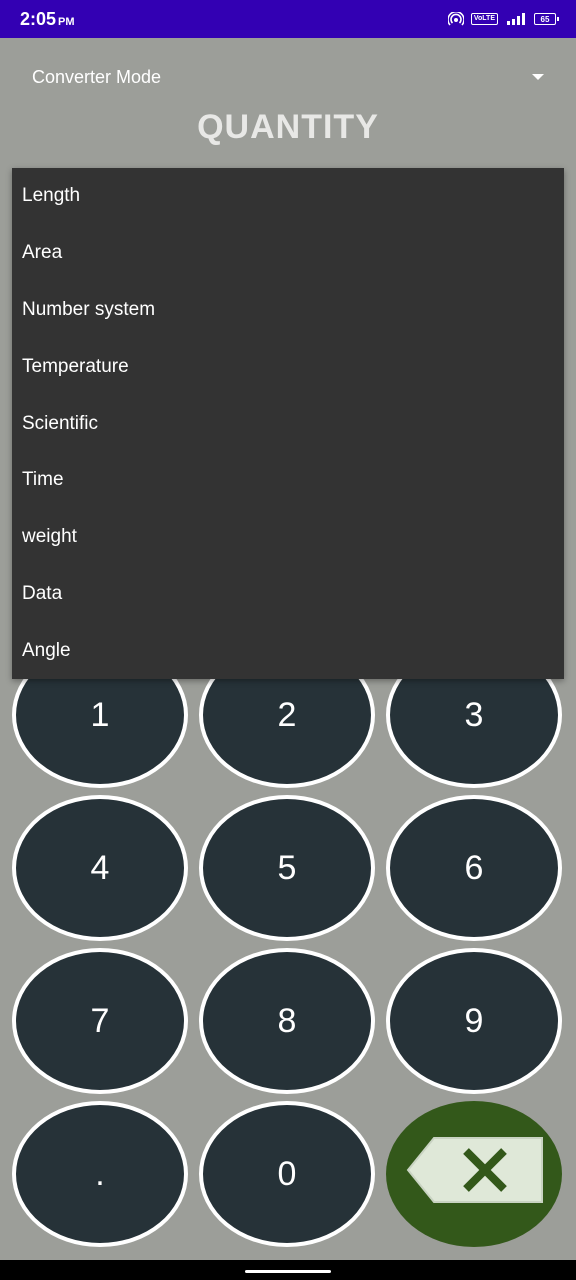  I want to click on key-4: 4, so click(100, 868).